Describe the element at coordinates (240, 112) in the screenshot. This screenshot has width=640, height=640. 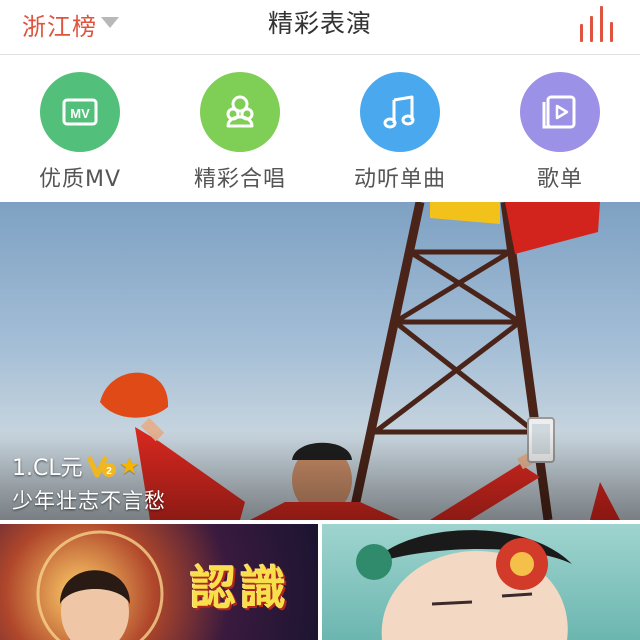
I see `chorus-icon` at that location.